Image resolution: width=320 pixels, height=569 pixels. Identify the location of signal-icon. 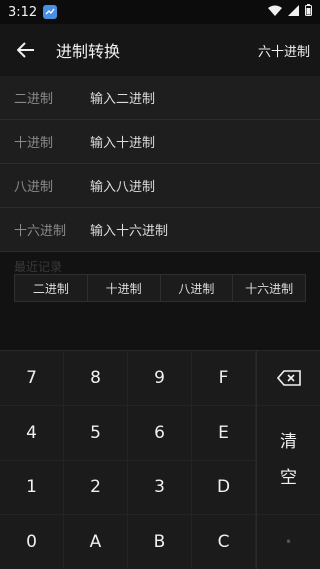
(293, 10).